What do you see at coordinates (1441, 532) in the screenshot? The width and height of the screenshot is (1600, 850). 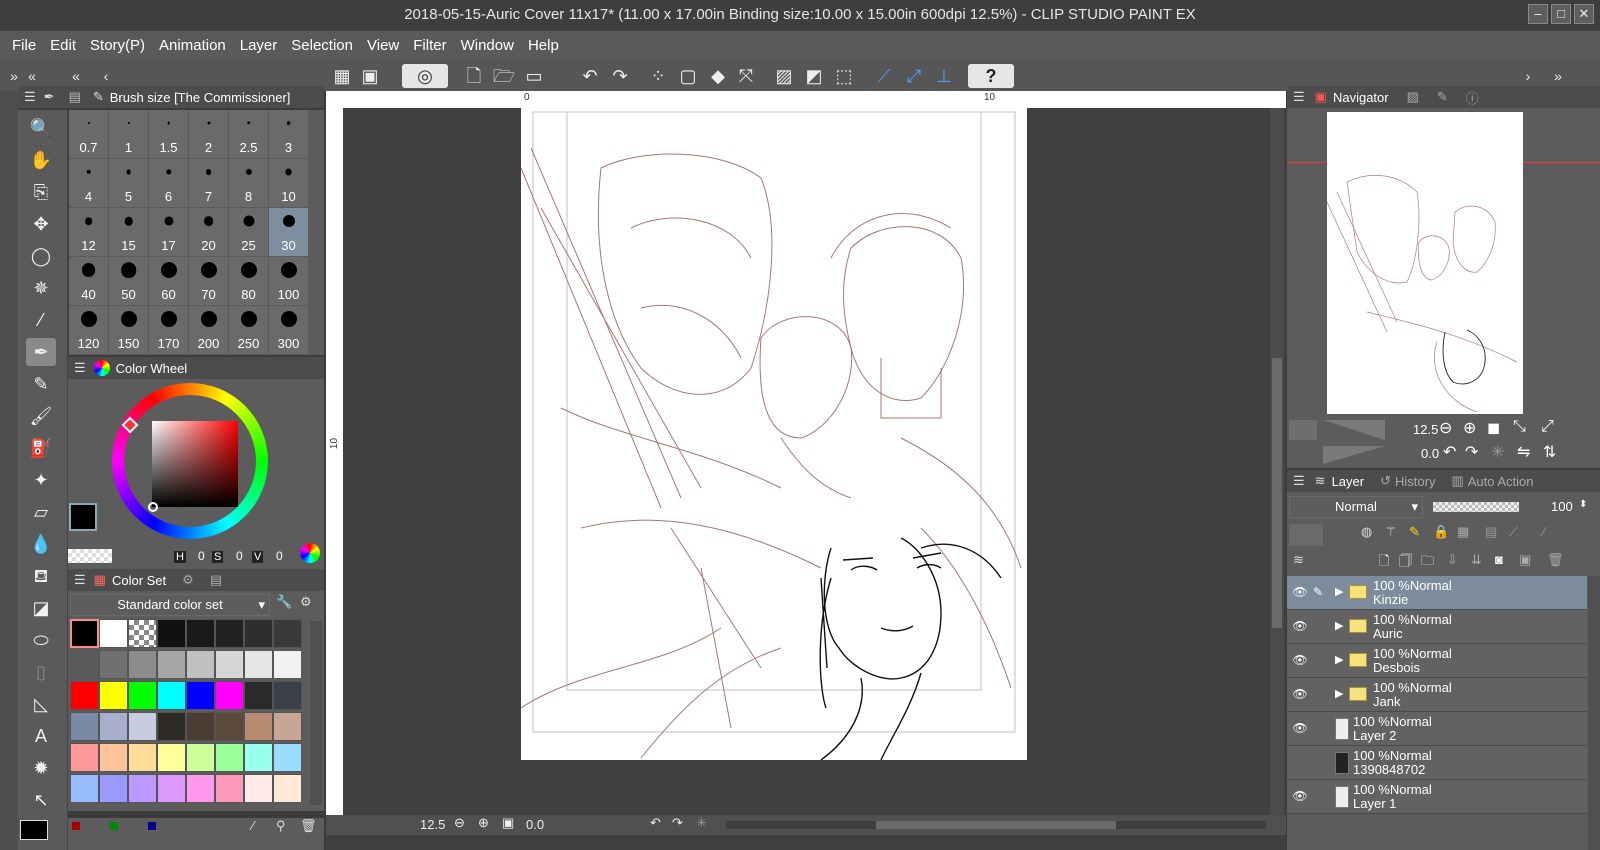 I see `lock-layer-icon: 🔒` at bounding box center [1441, 532].